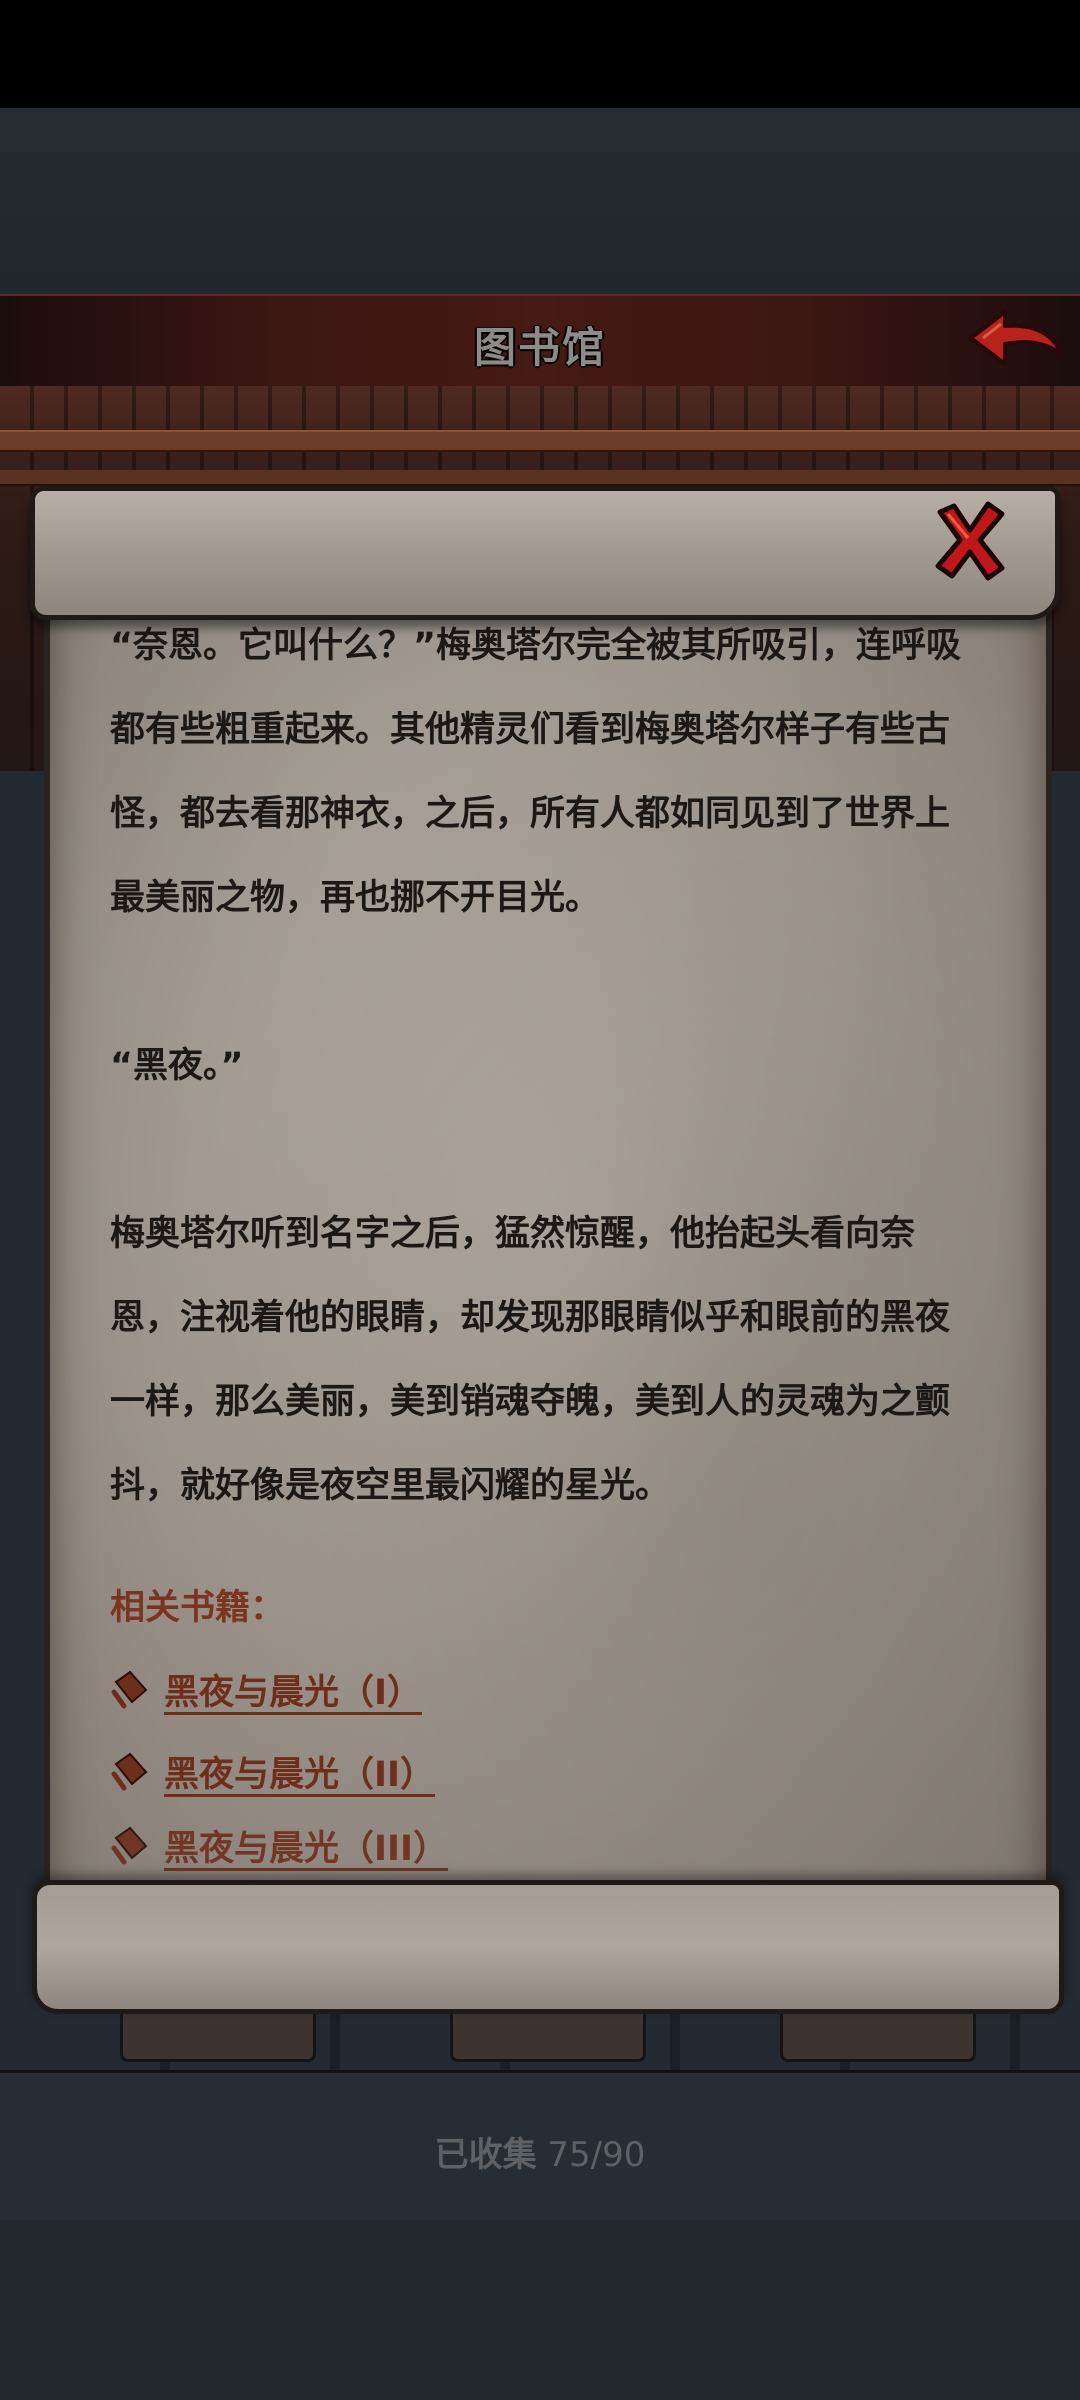 The width and height of the screenshot is (1080, 2400). Describe the element at coordinates (485, 2155) in the screenshot. I see `collected-label: 已收集` at that location.